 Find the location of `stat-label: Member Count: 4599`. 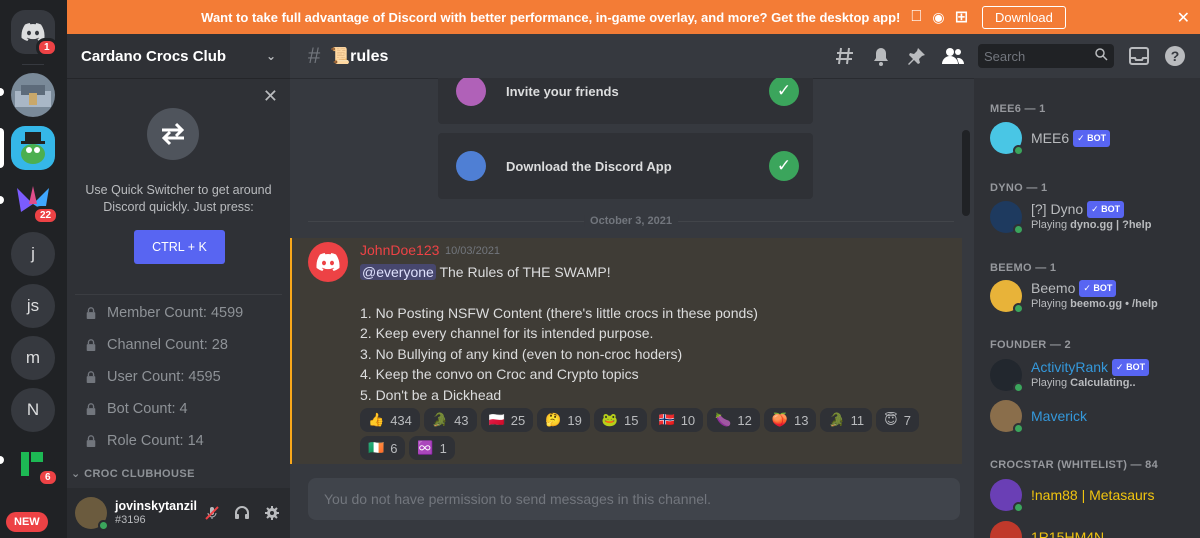

stat-label: Member Count: 4599 is located at coordinates (175, 313).